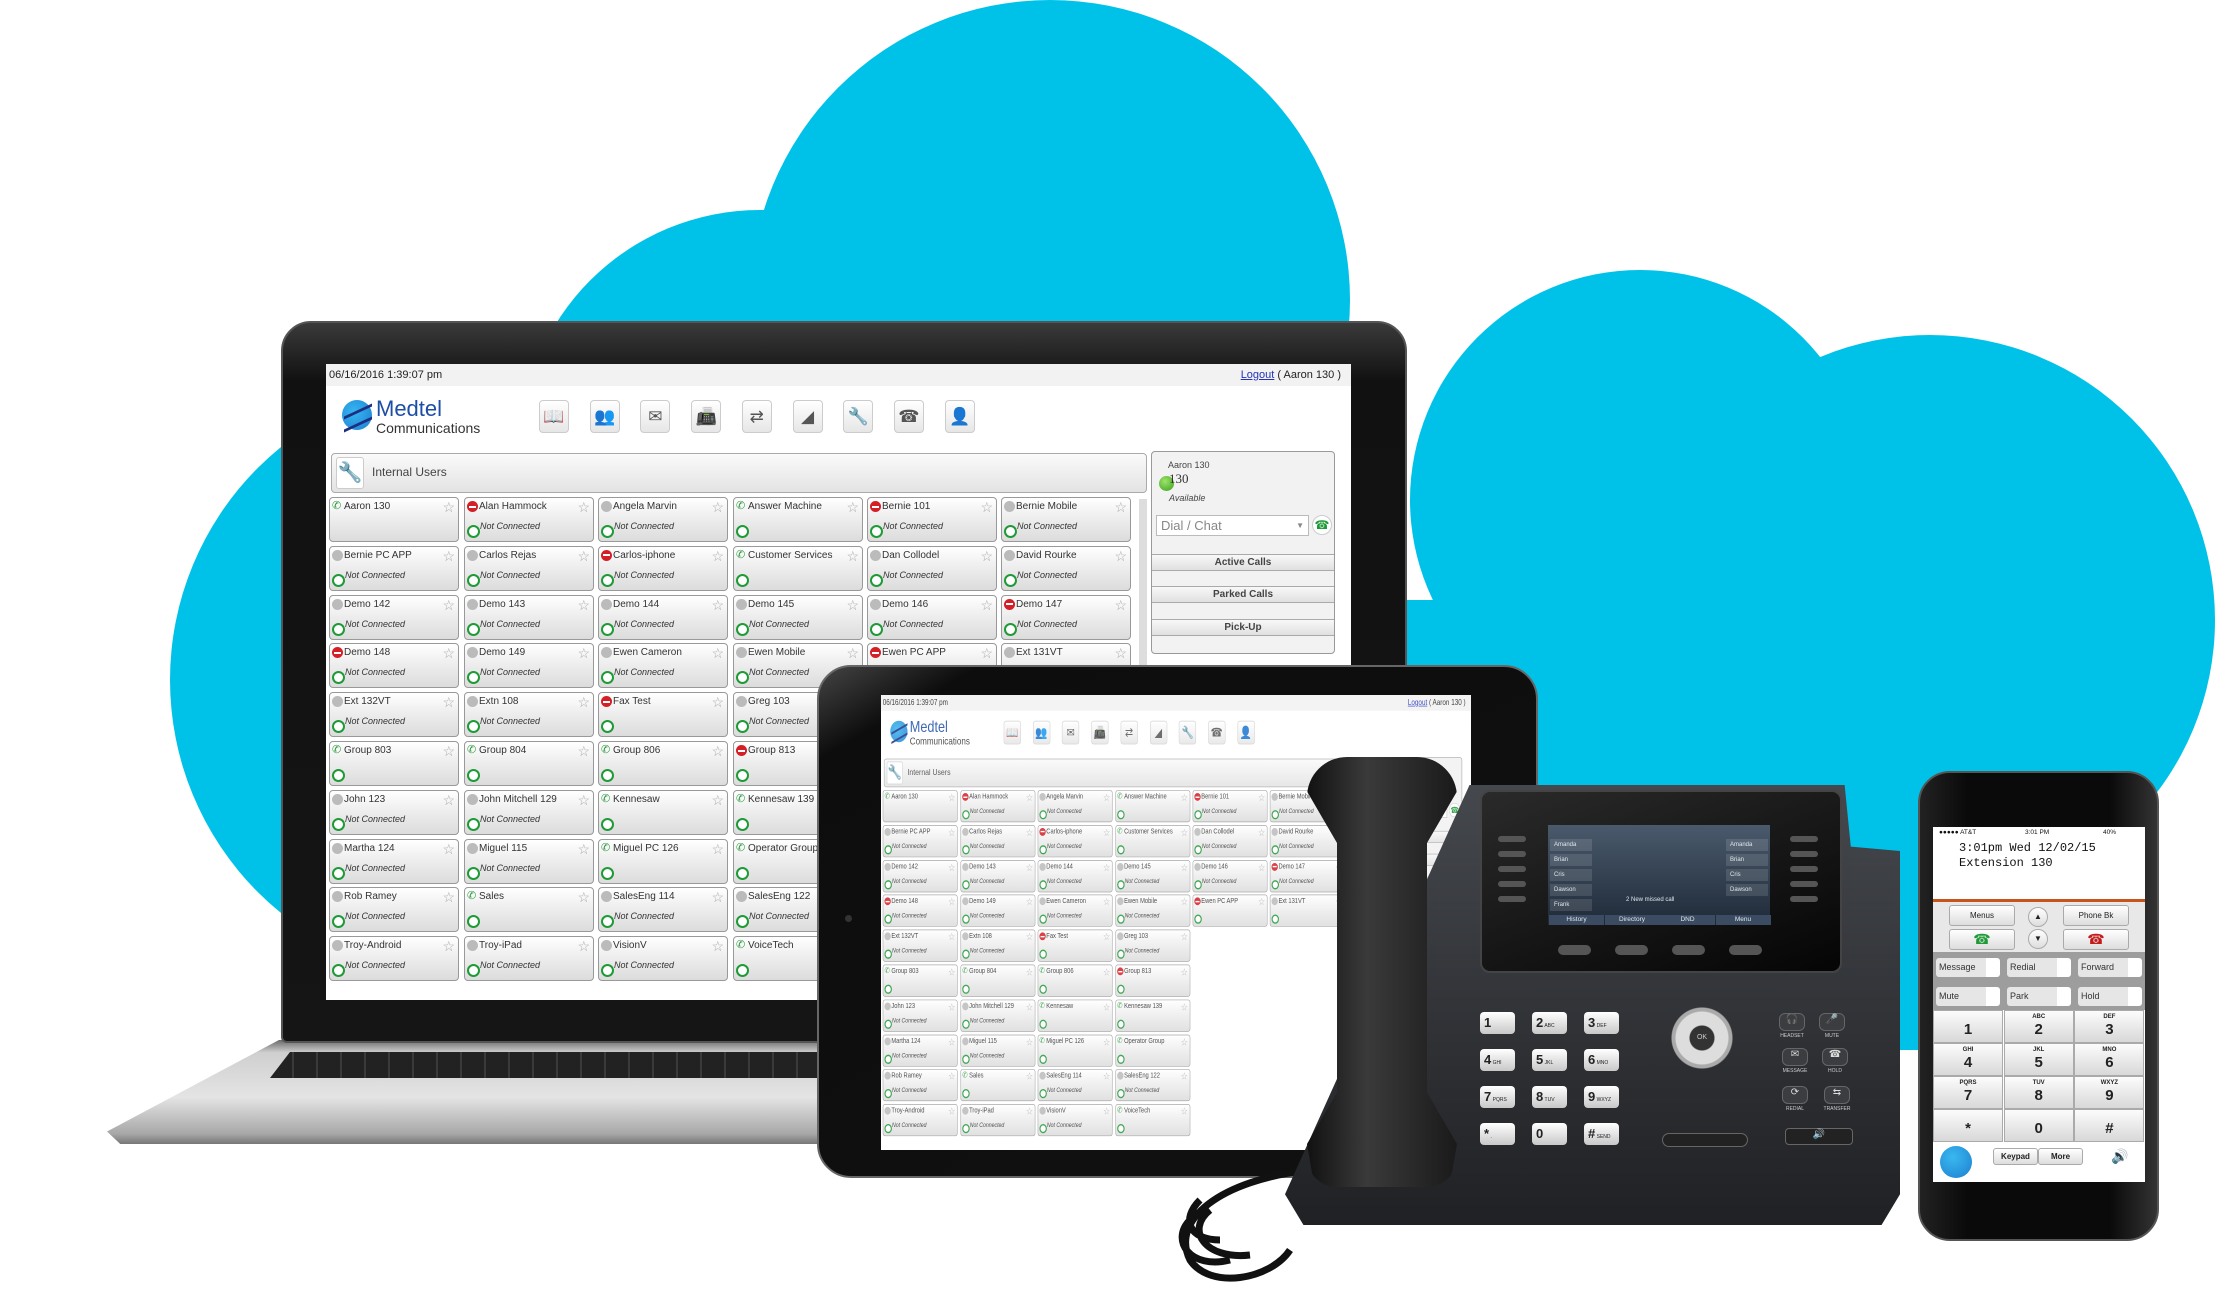  What do you see at coordinates (1153, 1015) in the screenshot?
I see `user-tile: ✆Kennesaw 139 ☆` at bounding box center [1153, 1015].